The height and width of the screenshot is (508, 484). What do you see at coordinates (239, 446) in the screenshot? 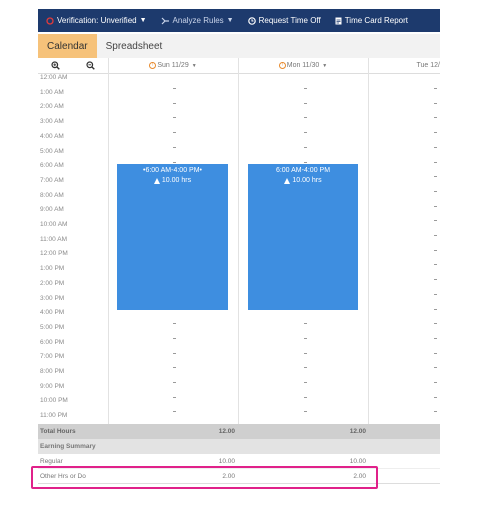
I see `earning-summary-row: Earning Summary` at bounding box center [239, 446].